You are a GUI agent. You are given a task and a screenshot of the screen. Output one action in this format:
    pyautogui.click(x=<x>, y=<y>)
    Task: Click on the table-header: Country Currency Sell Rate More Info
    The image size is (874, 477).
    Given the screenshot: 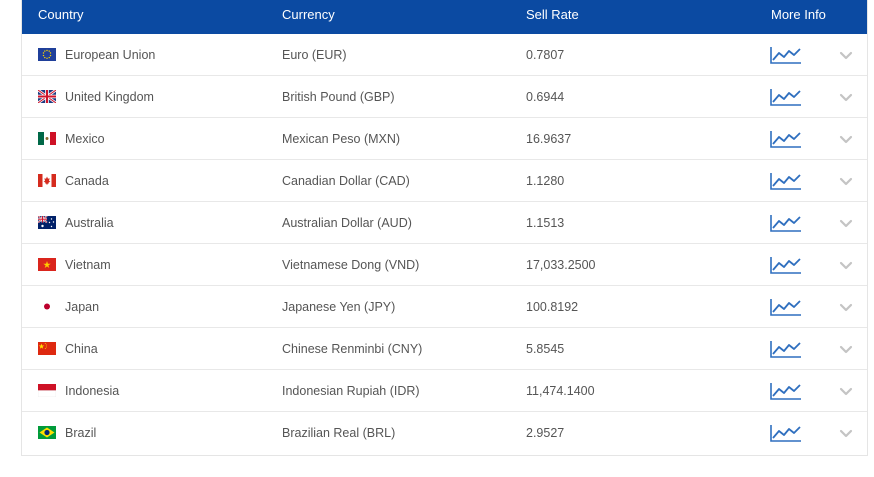 What is the action you would take?
    pyautogui.click(x=444, y=17)
    